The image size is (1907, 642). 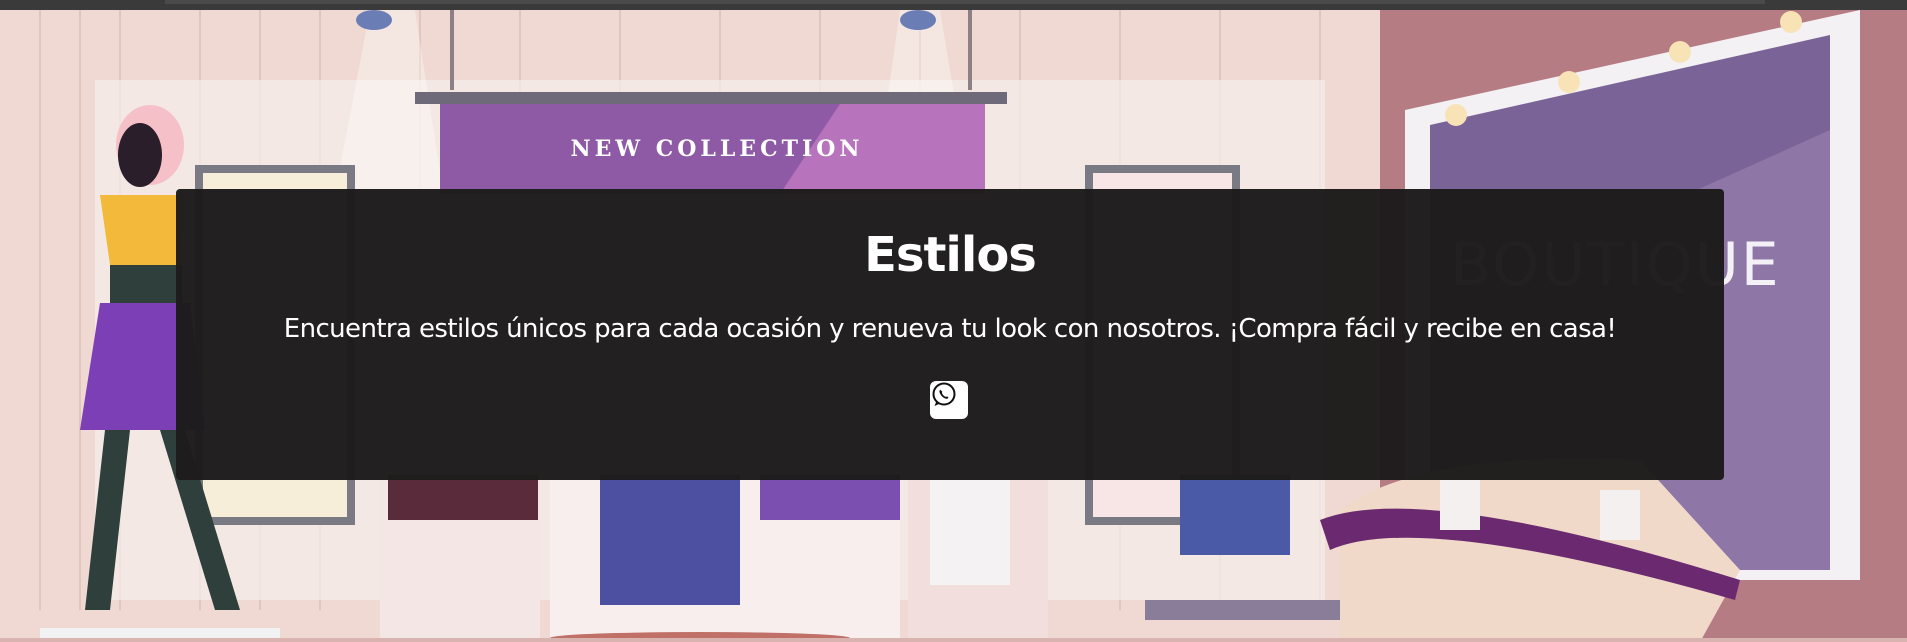 I want to click on whatsapp-button, so click(x=949, y=400).